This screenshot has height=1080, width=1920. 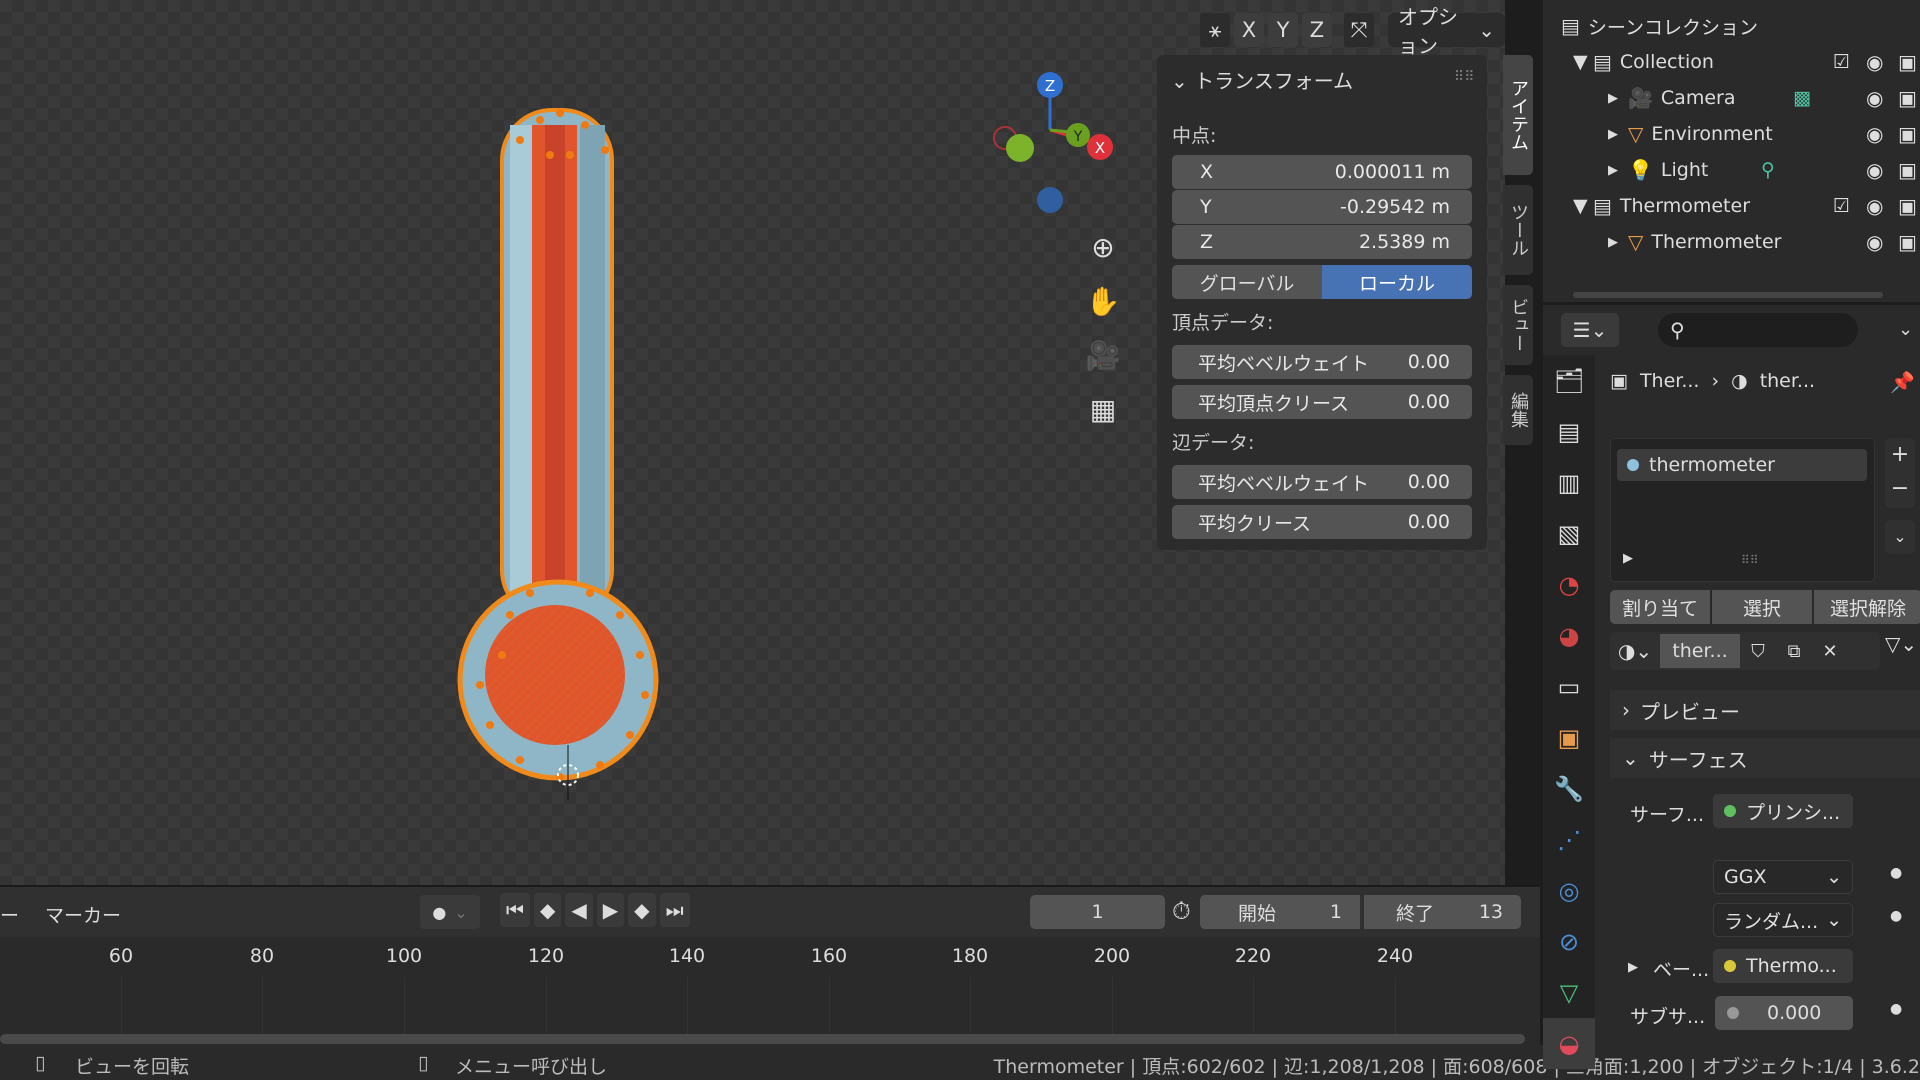 I want to click on median-z-field: Z 2.5389 m, so click(x=1322, y=242).